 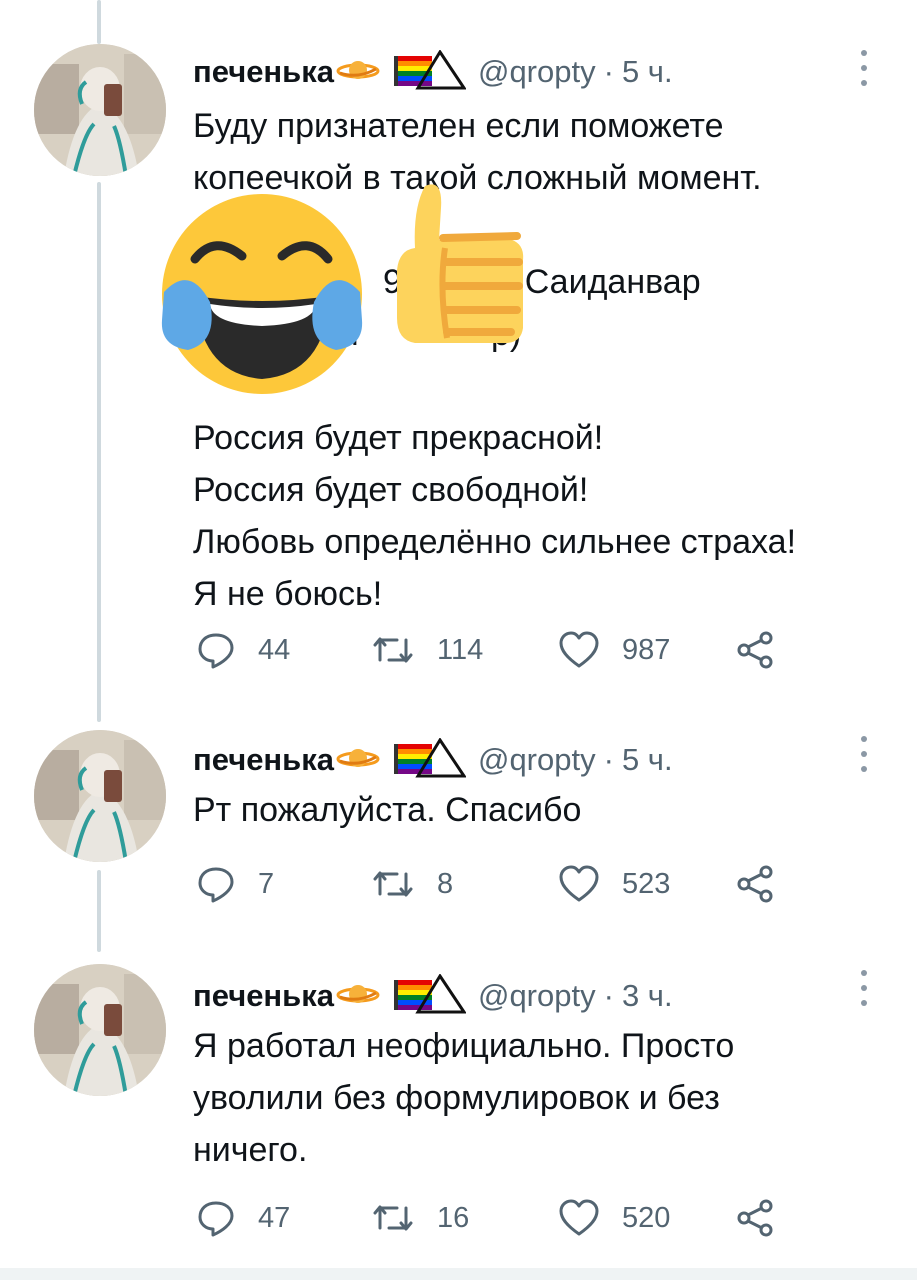 What do you see at coordinates (458, 126) in the screenshot?
I see `tweet-text-line: Буду признателен если поможете` at bounding box center [458, 126].